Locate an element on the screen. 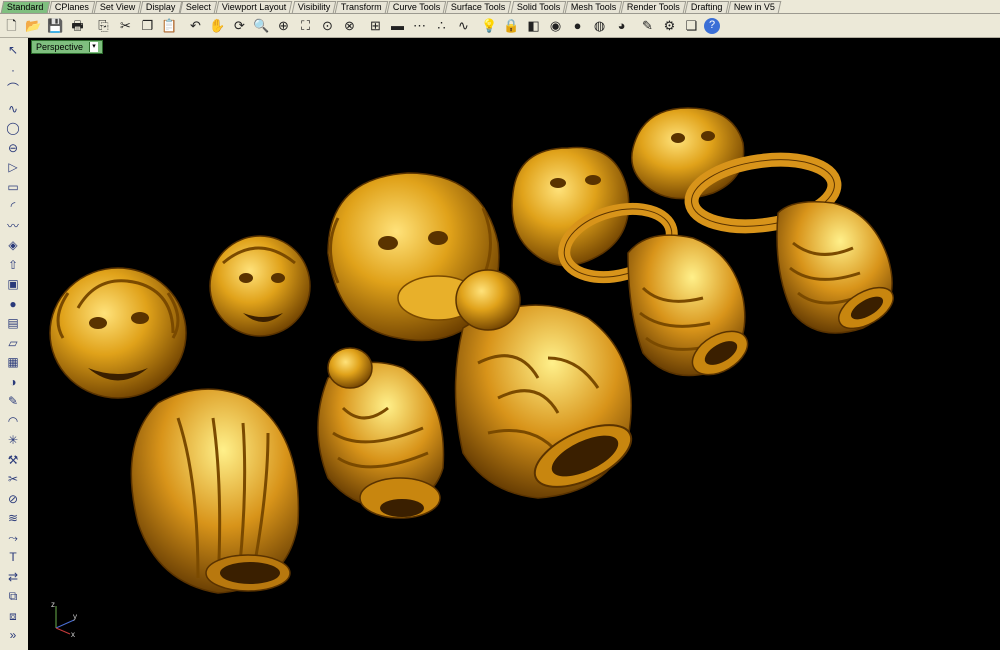 The width and height of the screenshot is (1000, 650). tab-visibility: Visibility is located at coordinates (314, 7).